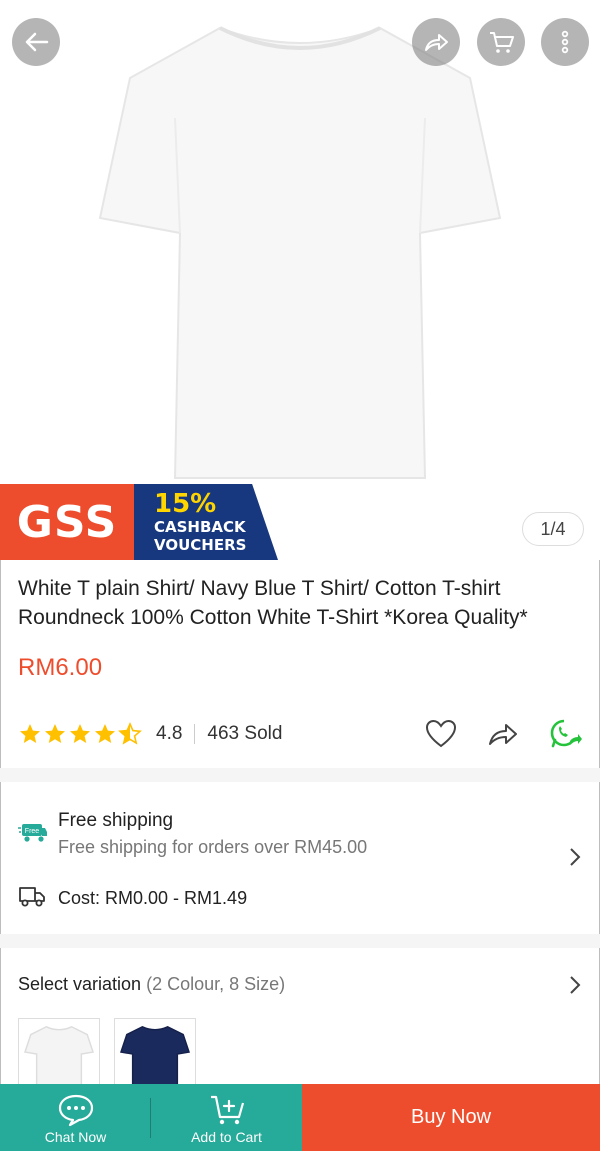 This screenshot has width=600, height=1151. What do you see at coordinates (116, 820) in the screenshot?
I see `free-shipping-title: Free shipping` at bounding box center [116, 820].